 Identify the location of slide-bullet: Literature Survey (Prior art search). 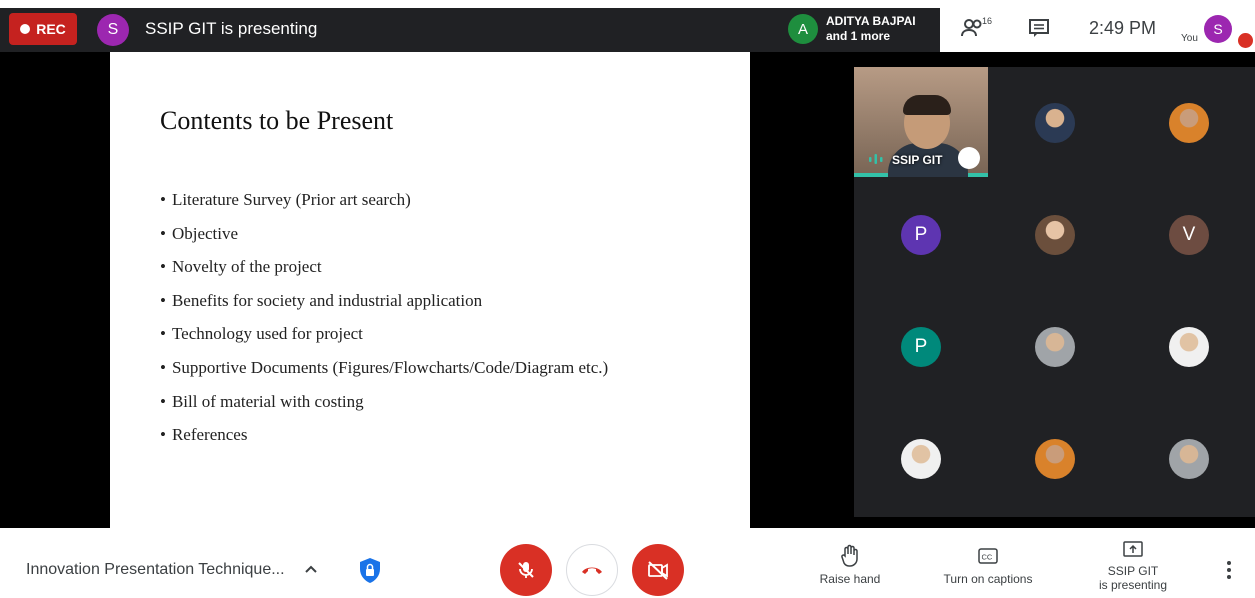
(384, 205).